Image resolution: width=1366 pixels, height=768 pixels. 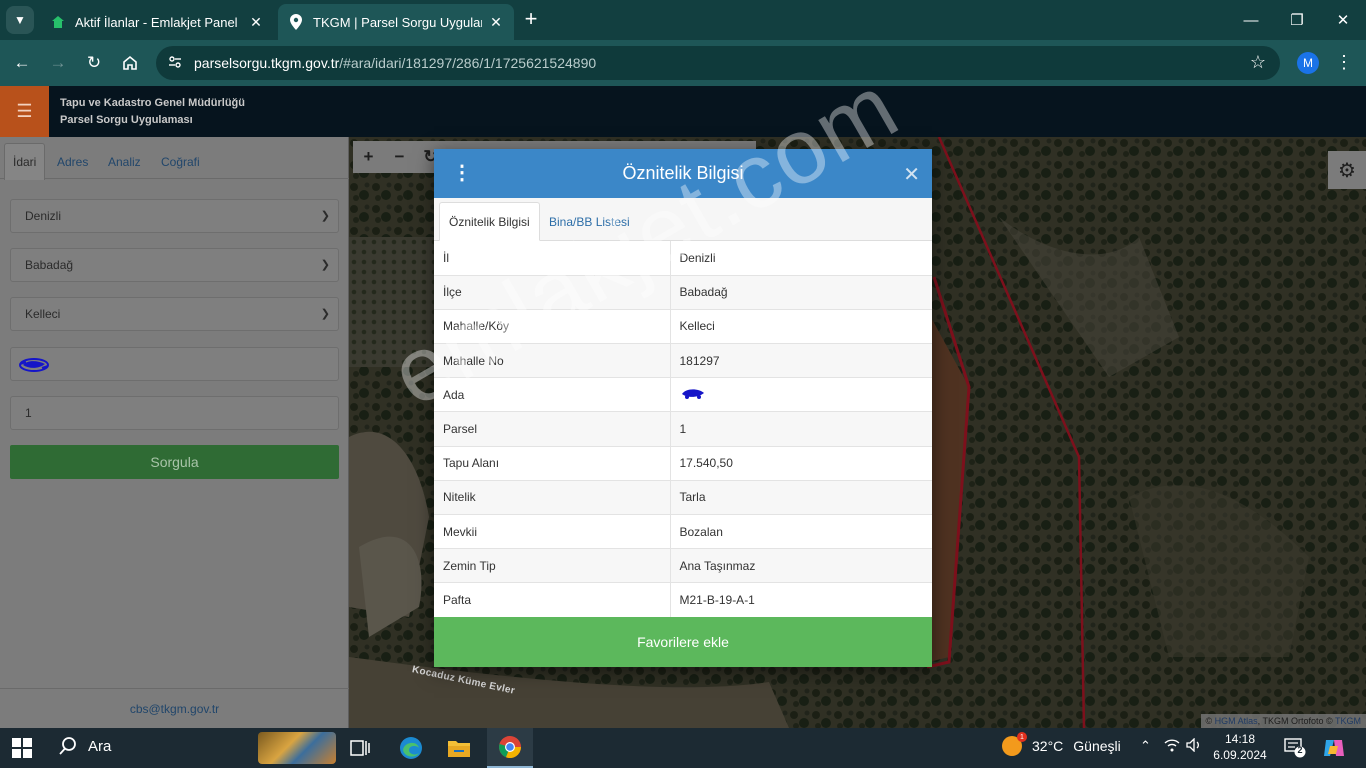 What do you see at coordinates (174, 462) in the screenshot?
I see `sorgula-button: Sorgula` at bounding box center [174, 462].